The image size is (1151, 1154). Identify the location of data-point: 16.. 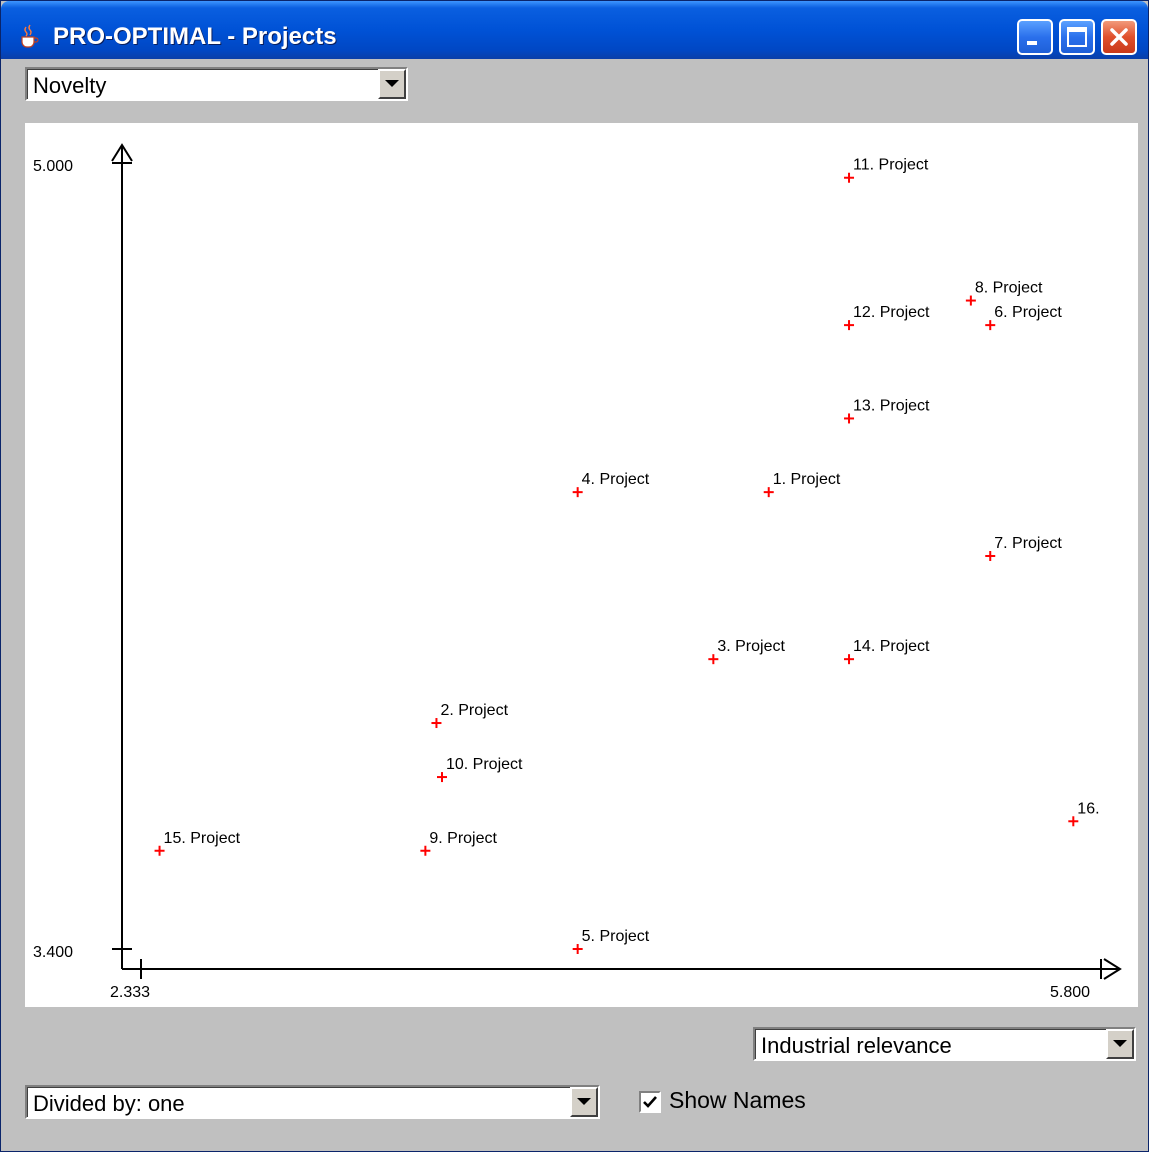
(1084, 813).